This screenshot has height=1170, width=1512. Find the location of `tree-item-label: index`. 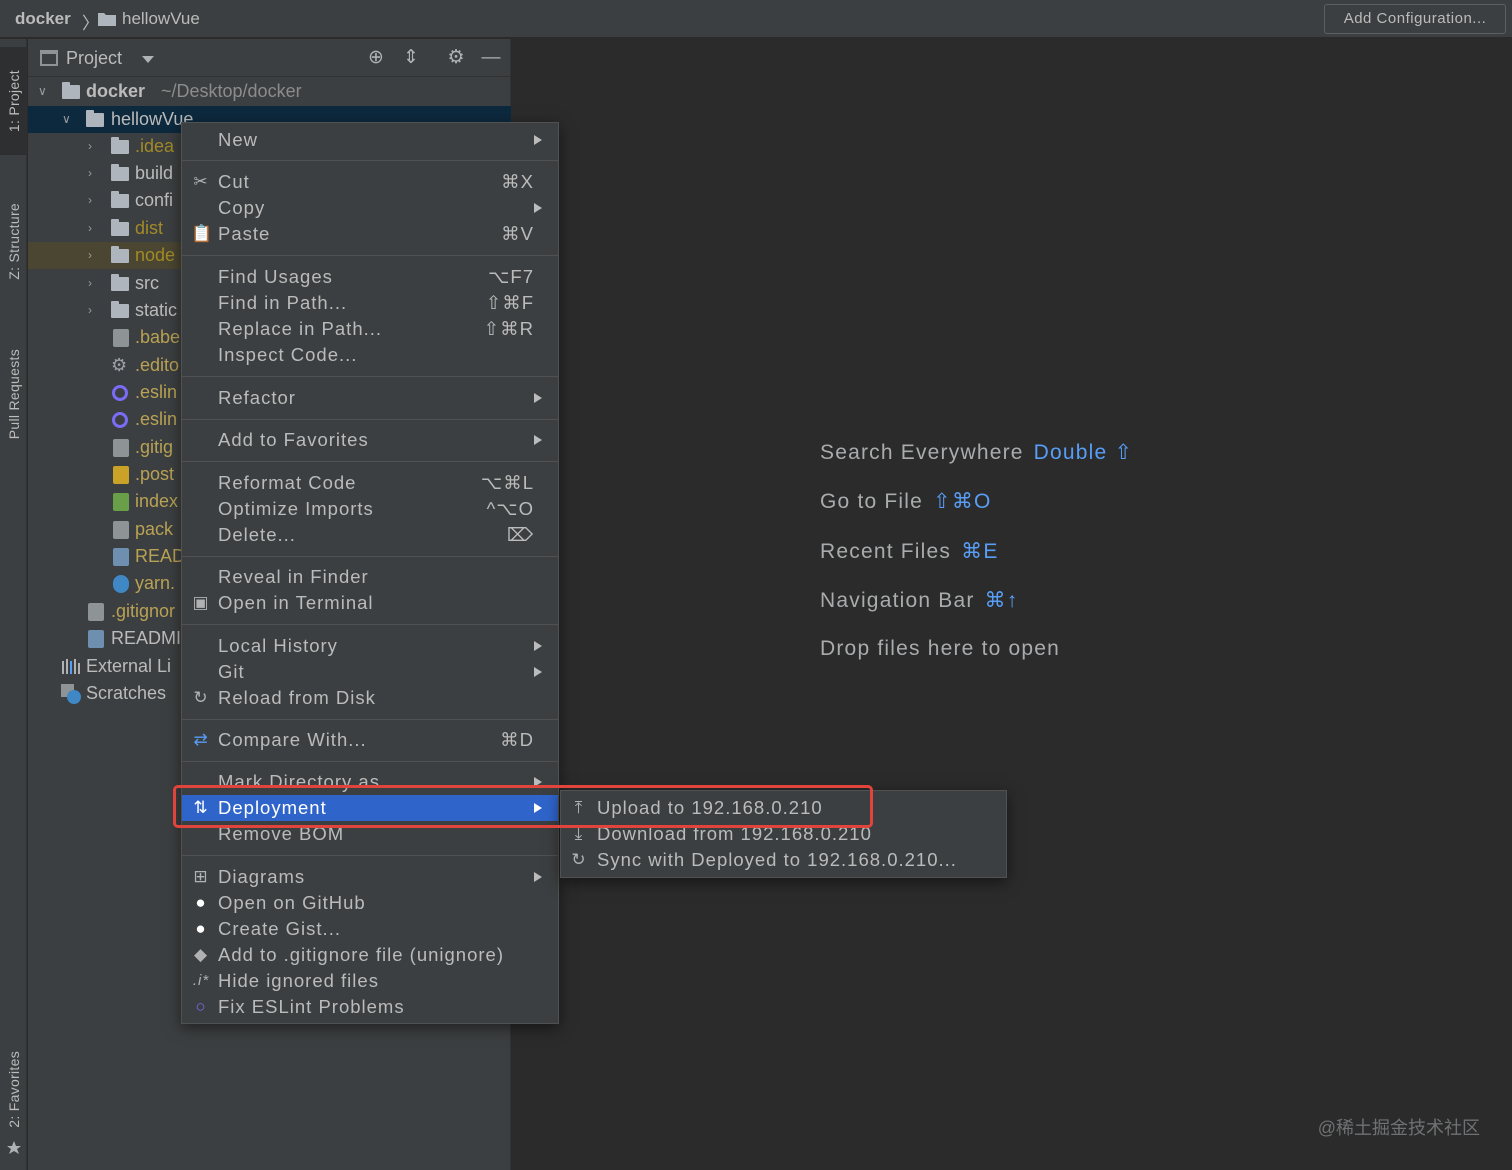

tree-item-label: index is located at coordinates (157, 501).